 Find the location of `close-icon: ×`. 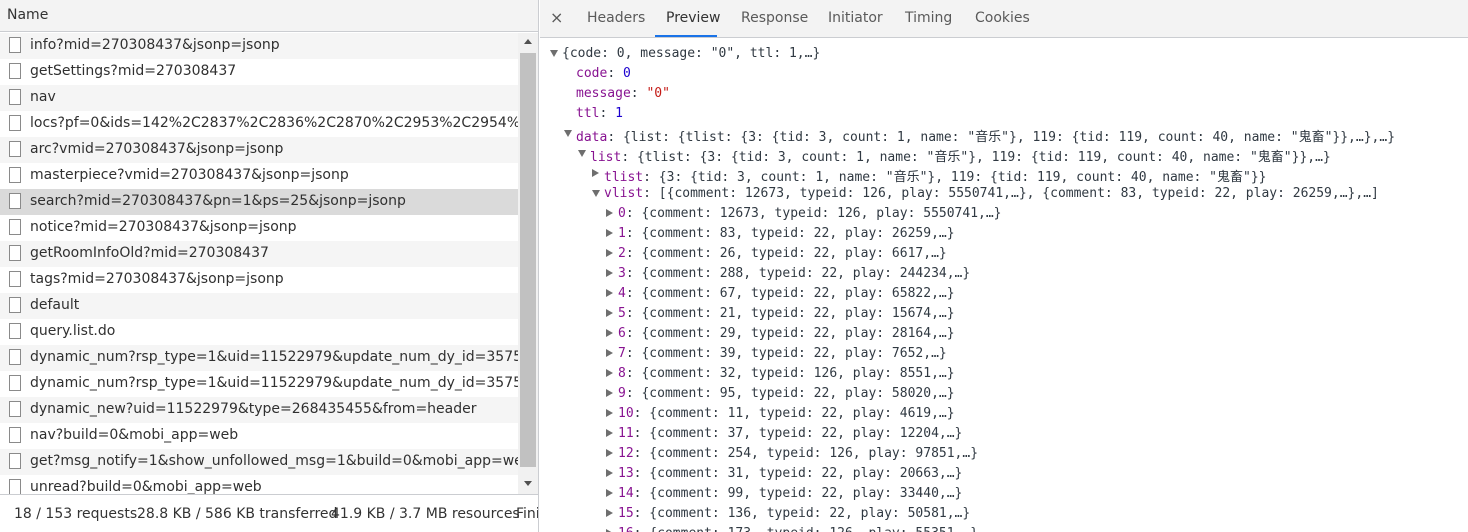

close-icon: × is located at coordinates (556, 17).